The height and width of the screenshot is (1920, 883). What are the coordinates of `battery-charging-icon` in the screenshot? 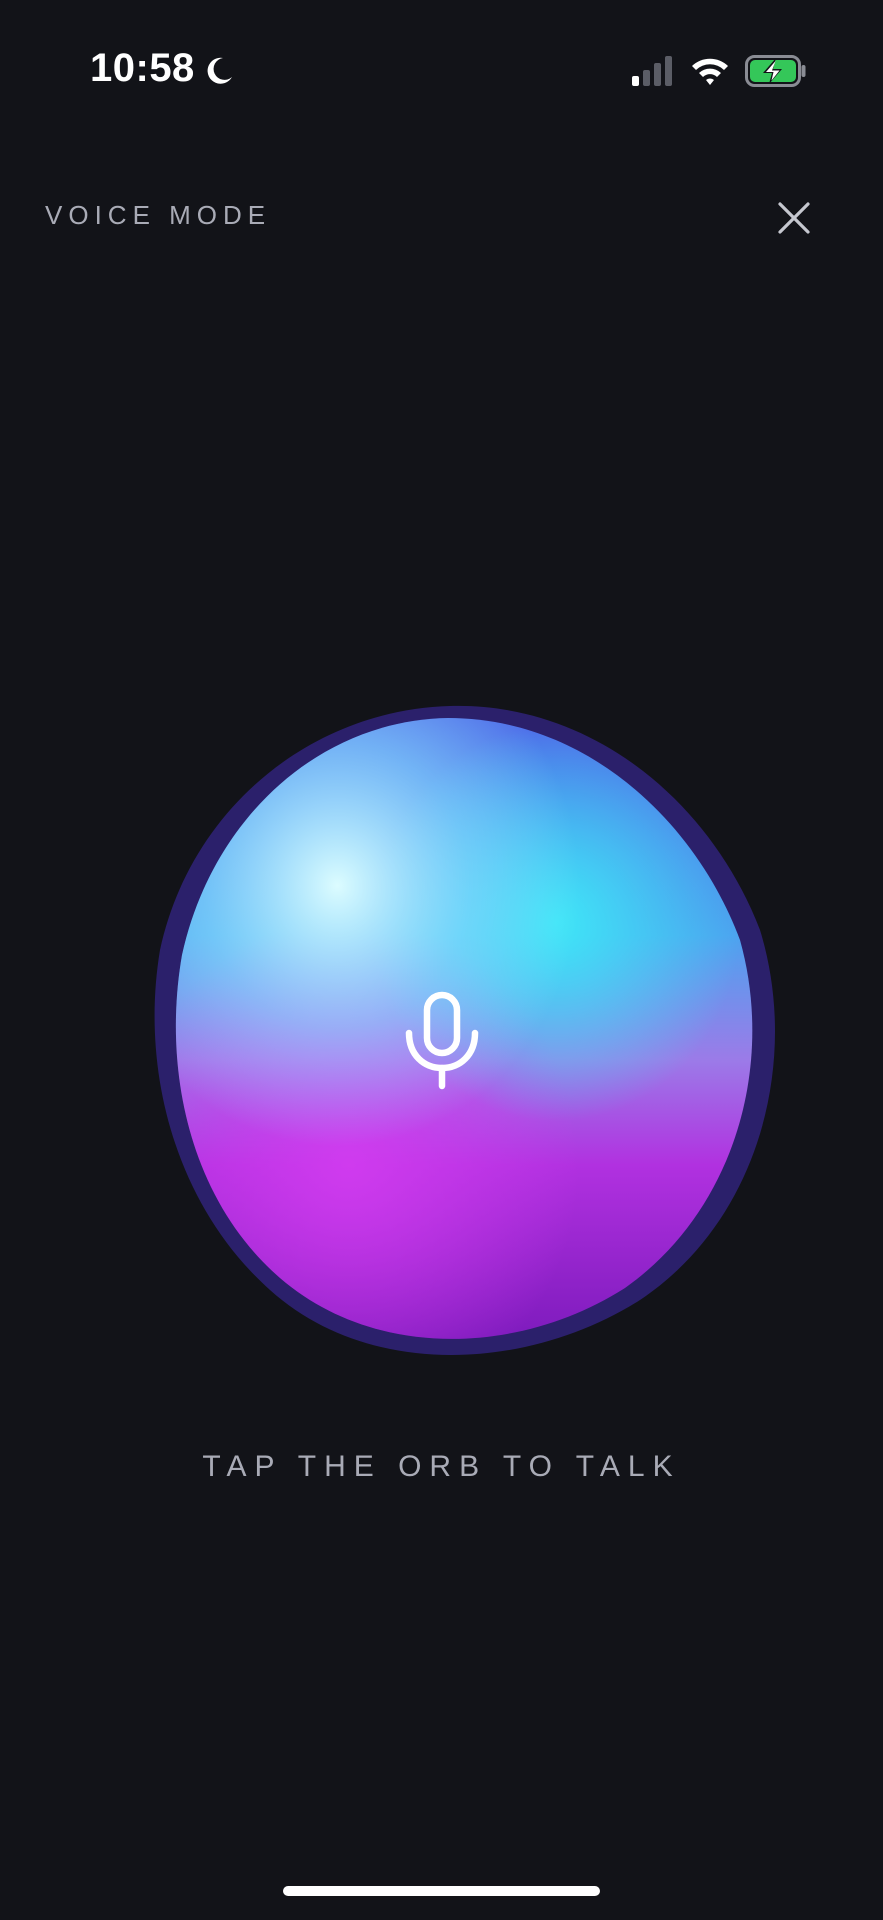 It's located at (775, 71).